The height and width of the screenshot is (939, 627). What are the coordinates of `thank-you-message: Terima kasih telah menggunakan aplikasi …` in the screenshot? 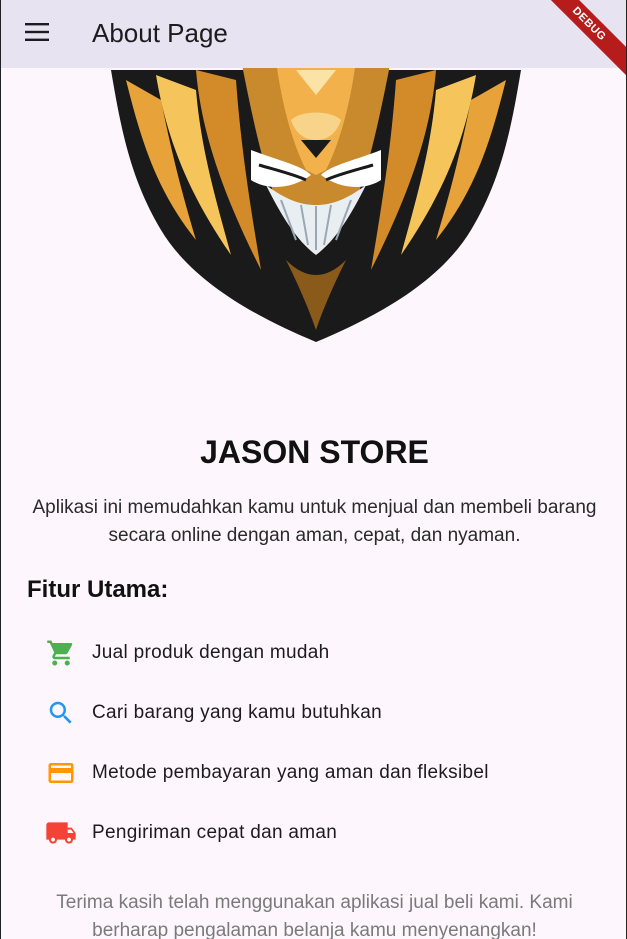 It's located at (314, 915).